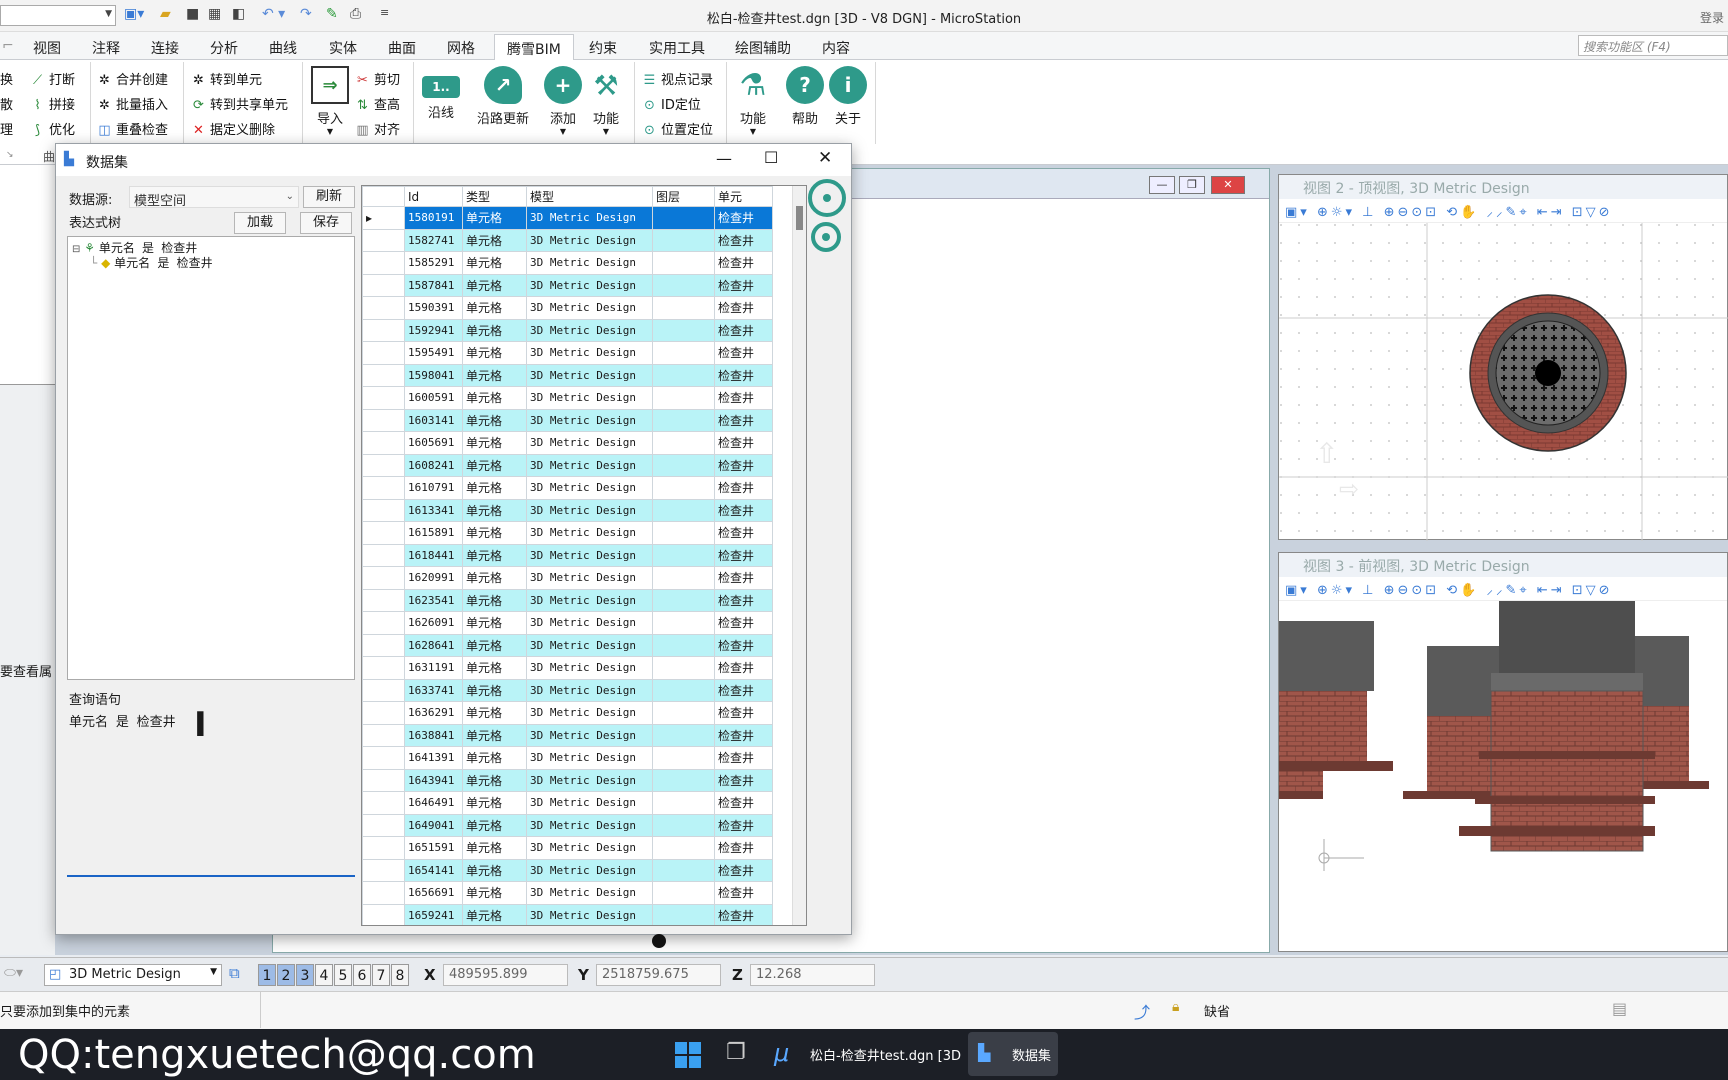  Describe the element at coordinates (224, 48) in the screenshot. I see `tab-analyze: 分析` at that location.